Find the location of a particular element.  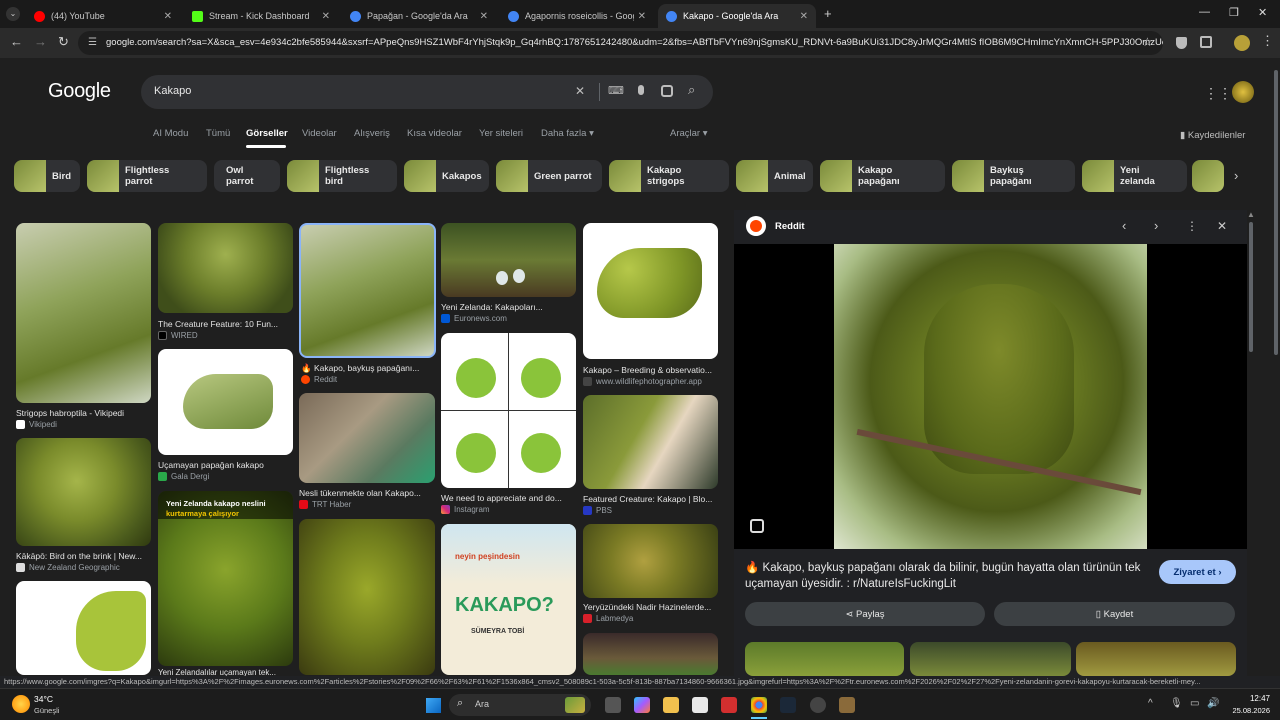

site-info-icon: ☰ is located at coordinates (92, 43).